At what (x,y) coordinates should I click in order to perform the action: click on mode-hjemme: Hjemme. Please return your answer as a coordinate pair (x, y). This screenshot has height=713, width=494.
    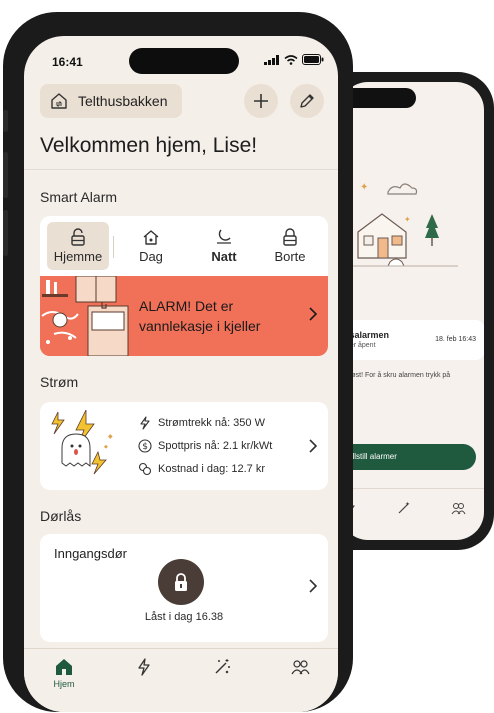
    Looking at the image, I should click on (78, 246).